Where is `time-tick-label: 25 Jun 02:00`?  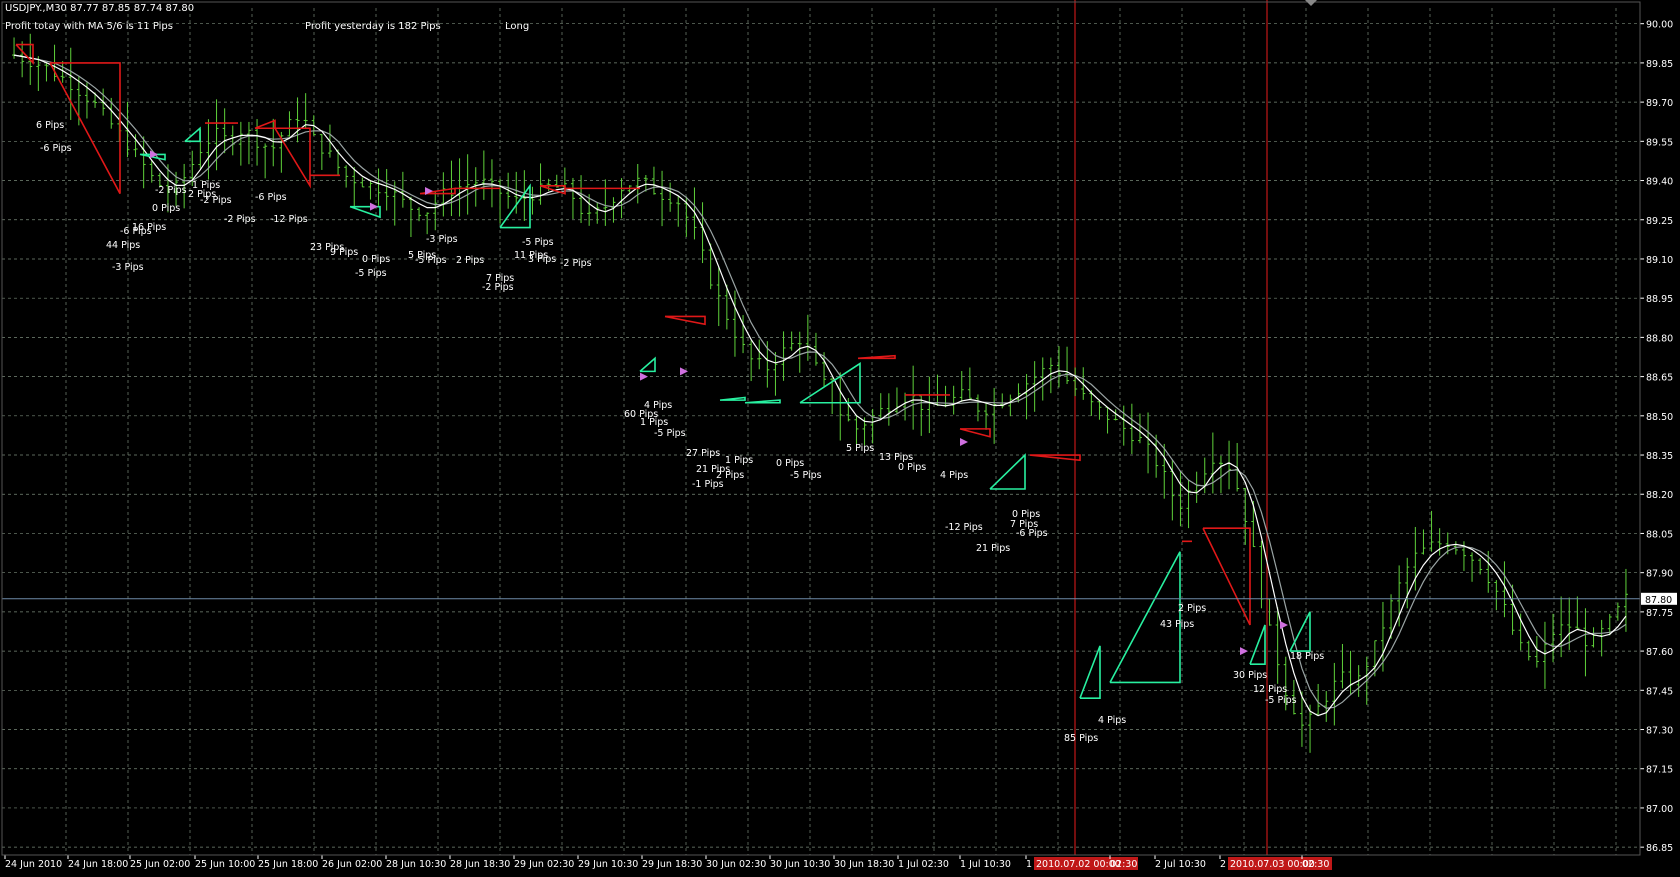 time-tick-label: 25 Jun 02:00 is located at coordinates (160, 864).